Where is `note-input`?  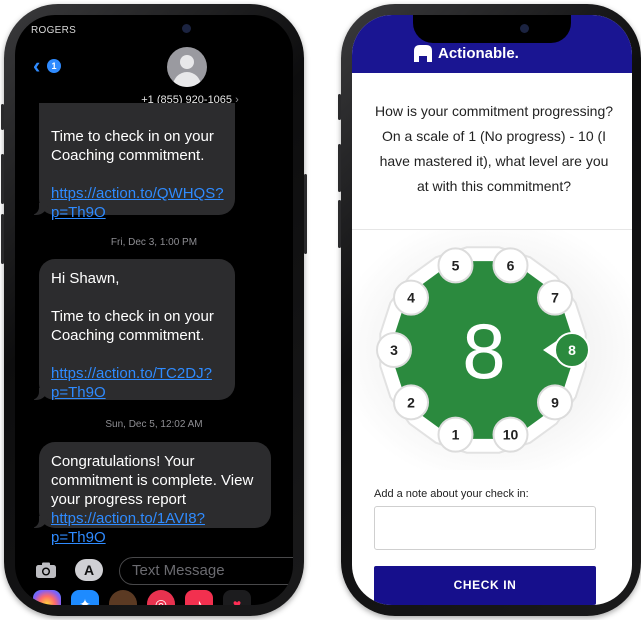
note-input is located at coordinates (485, 528).